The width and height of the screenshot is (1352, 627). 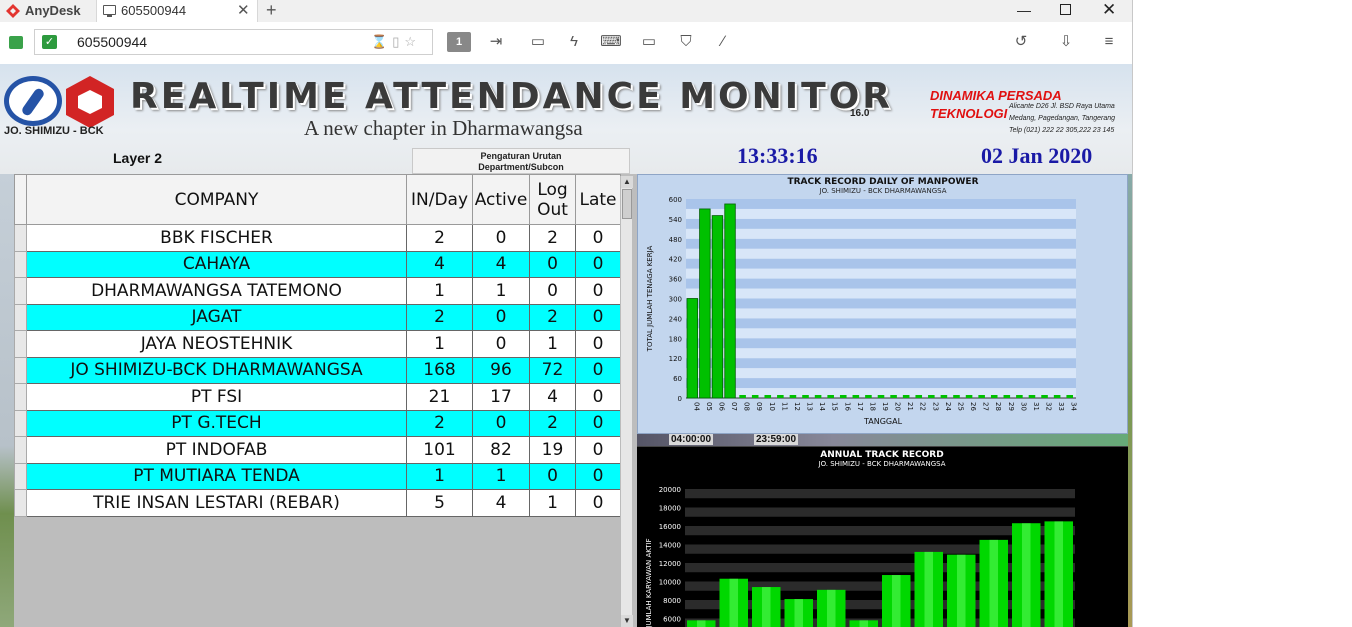 What do you see at coordinates (112, 42) in the screenshot?
I see `address-value: 605500944` at bounding box center [112, 42].